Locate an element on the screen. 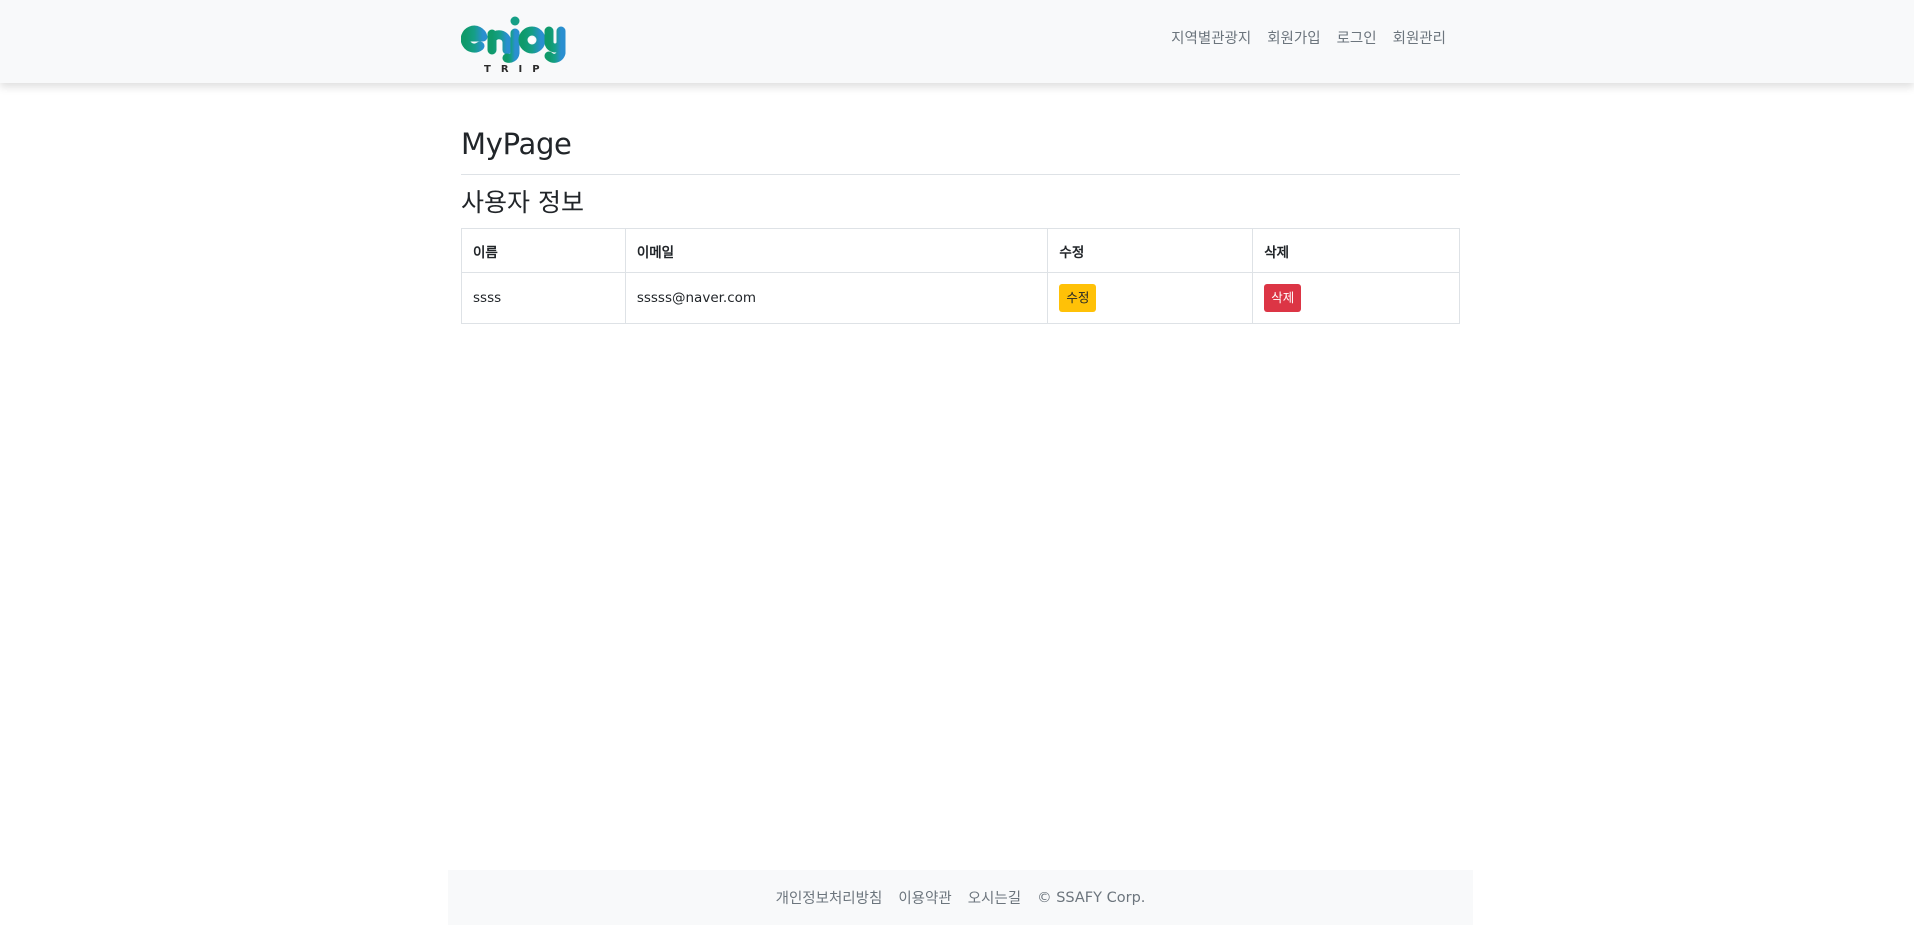 The image size is (1914, 925). user-email-cell: sssss@naver.com is located at coordinates (836, 298).